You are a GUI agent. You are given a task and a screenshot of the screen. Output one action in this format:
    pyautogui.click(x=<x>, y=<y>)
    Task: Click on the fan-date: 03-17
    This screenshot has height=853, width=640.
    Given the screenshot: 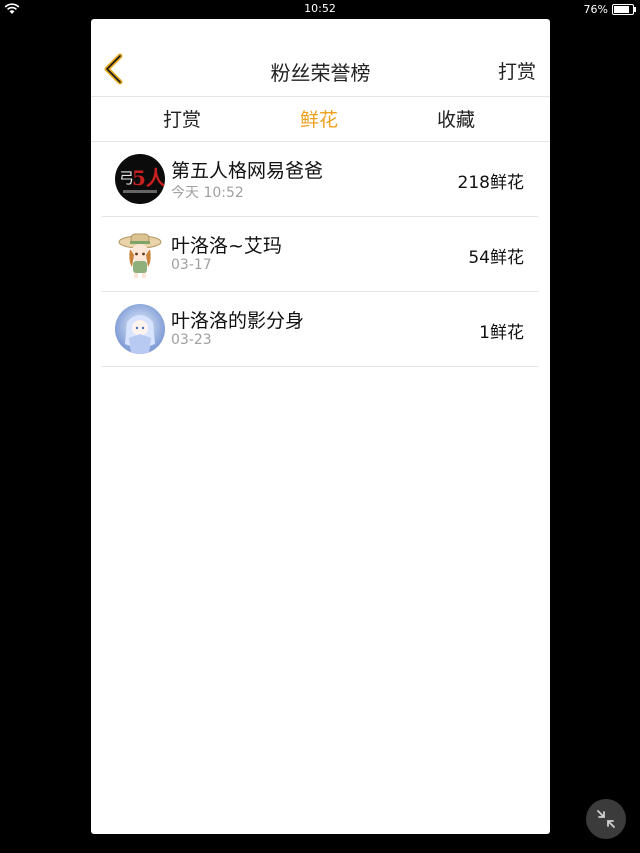 What is the action you would take?
    pyautogui.click(x=191, y=265)
    